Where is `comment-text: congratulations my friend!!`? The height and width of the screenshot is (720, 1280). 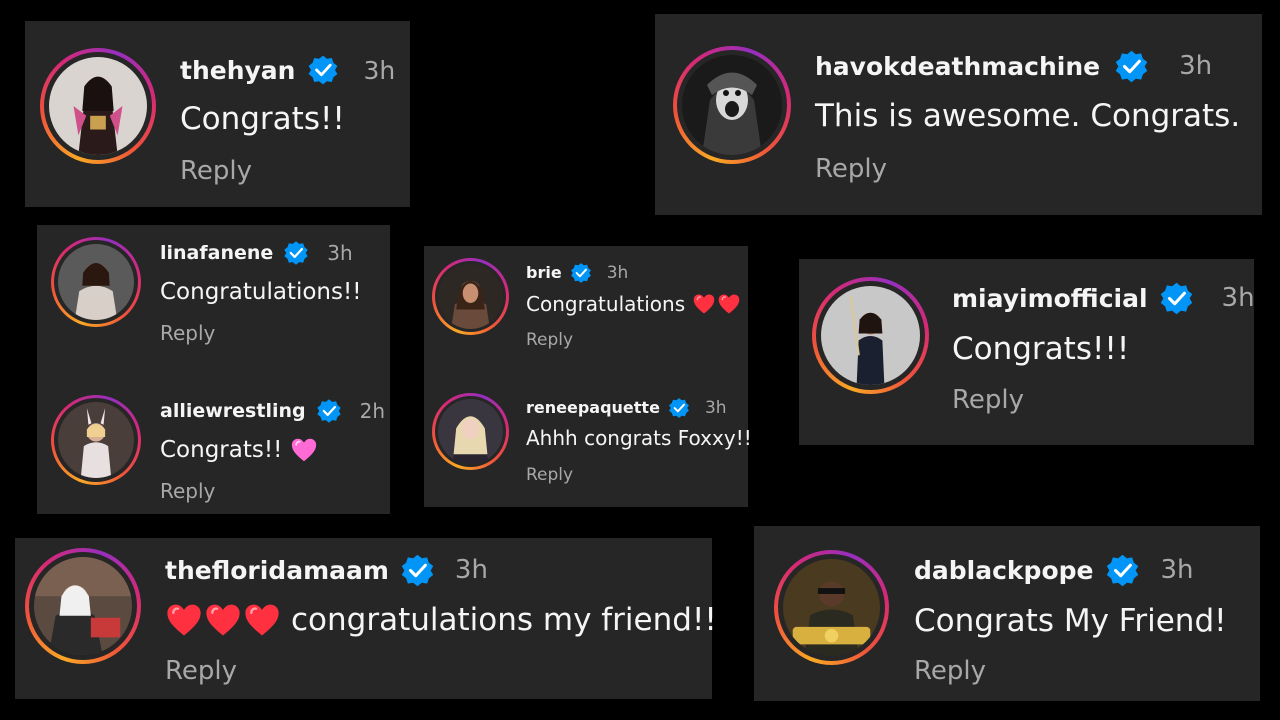
comment-text: congratulations my friend!! is located at coordinates (504, 620).